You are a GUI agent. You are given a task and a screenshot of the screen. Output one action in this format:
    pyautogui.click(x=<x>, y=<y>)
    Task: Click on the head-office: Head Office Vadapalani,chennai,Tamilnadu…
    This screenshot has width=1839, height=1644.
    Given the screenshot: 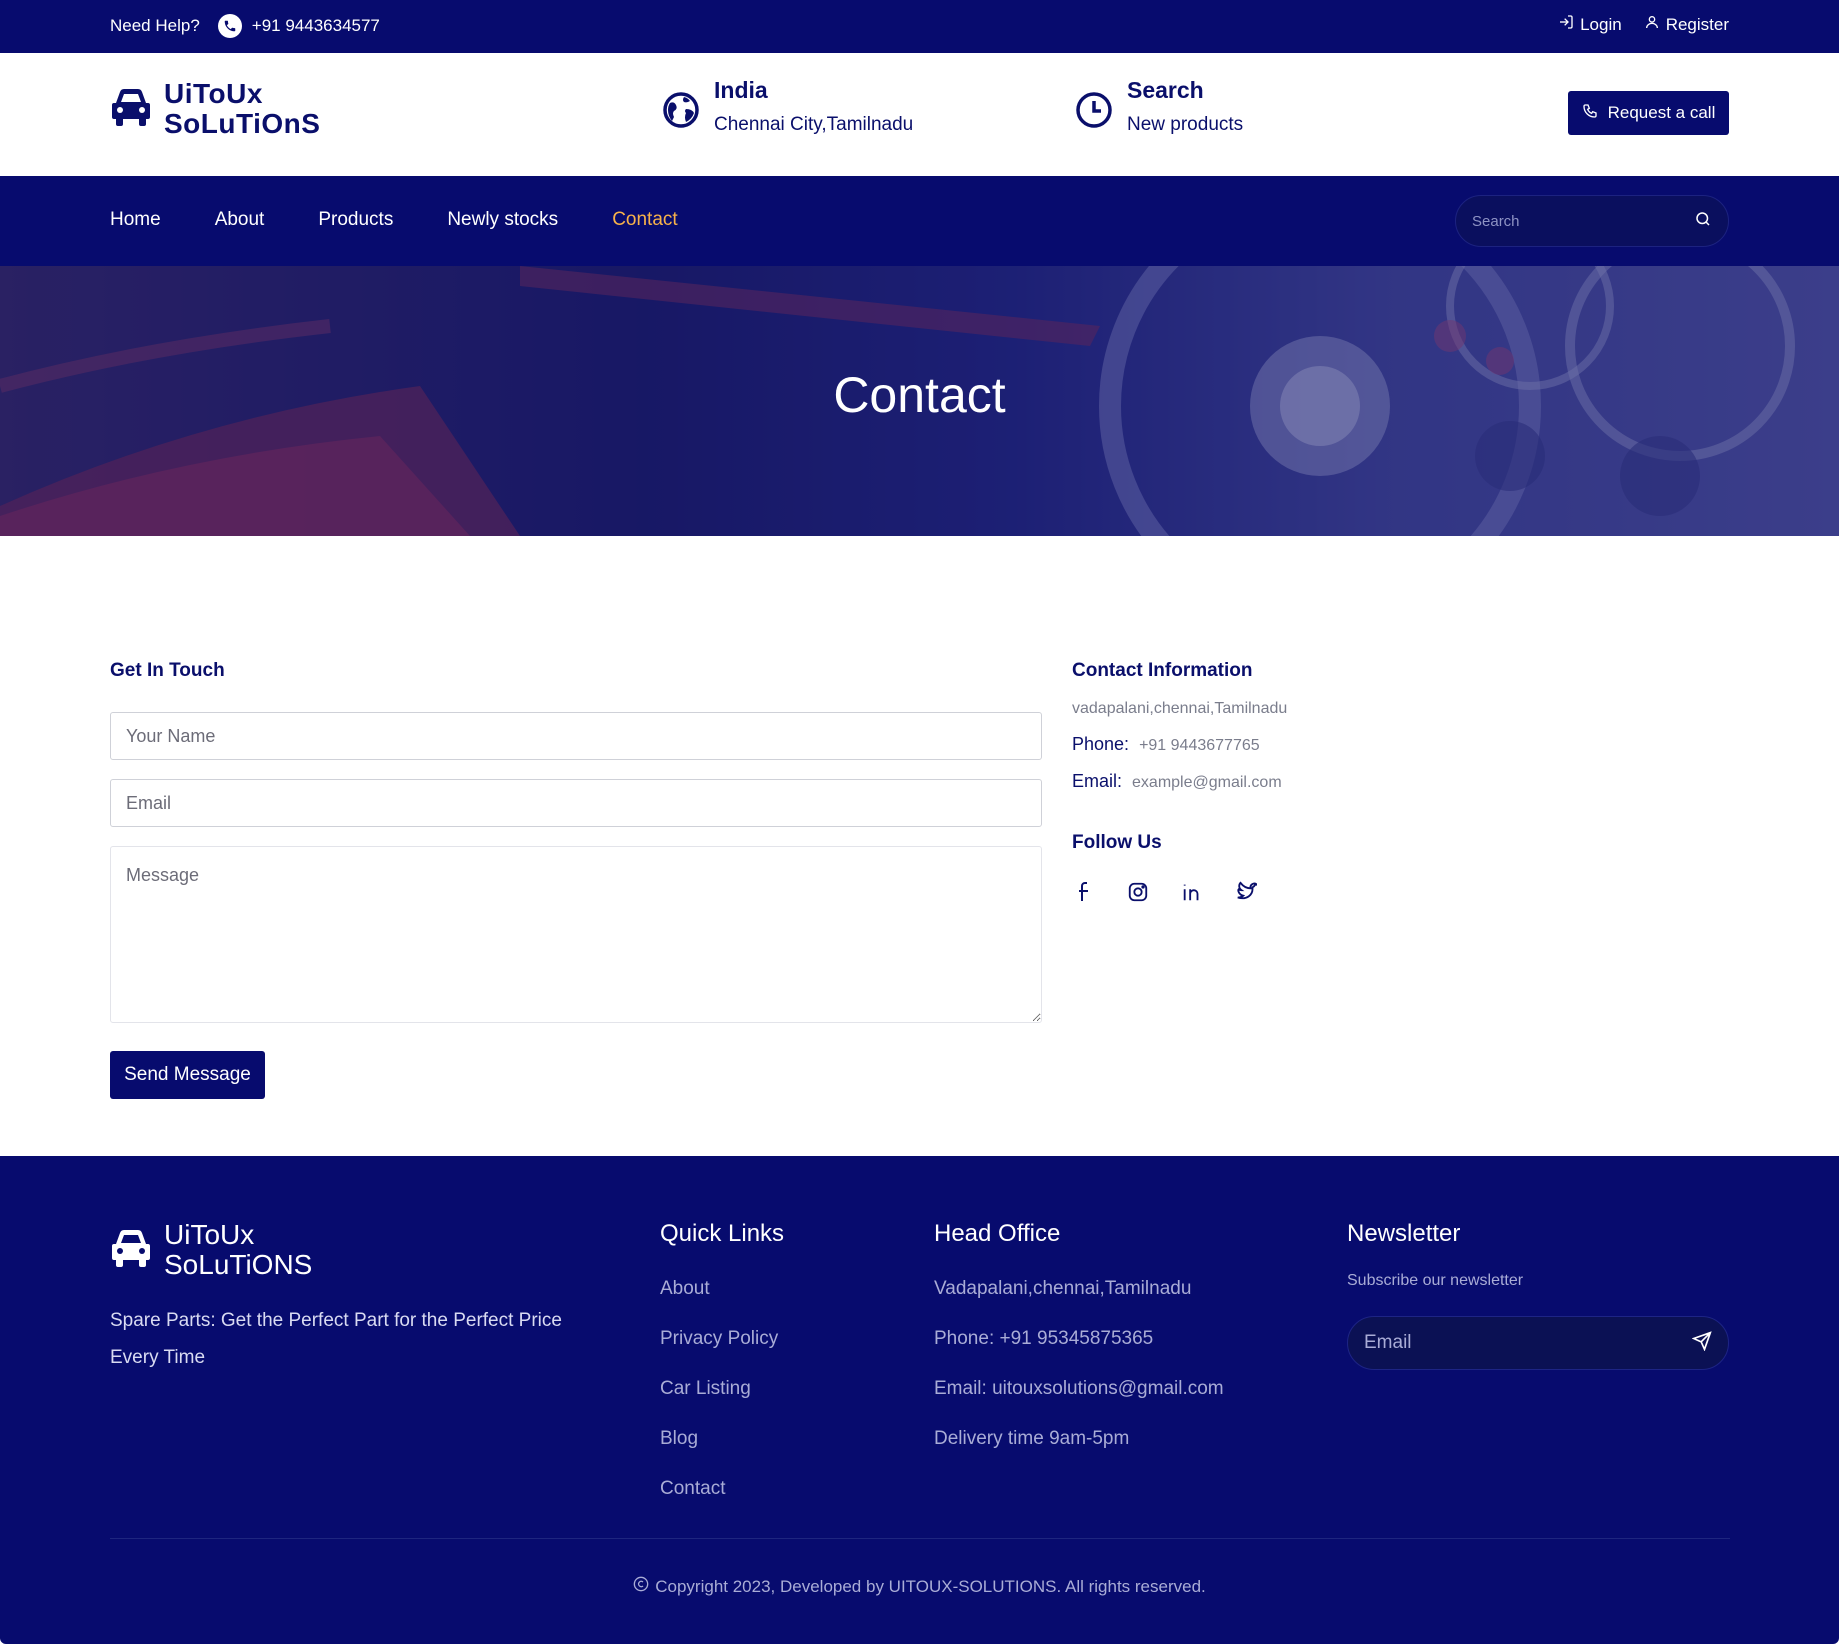 What is the action you would take?
    pyautogui.click(x=1079, y=1349)
    